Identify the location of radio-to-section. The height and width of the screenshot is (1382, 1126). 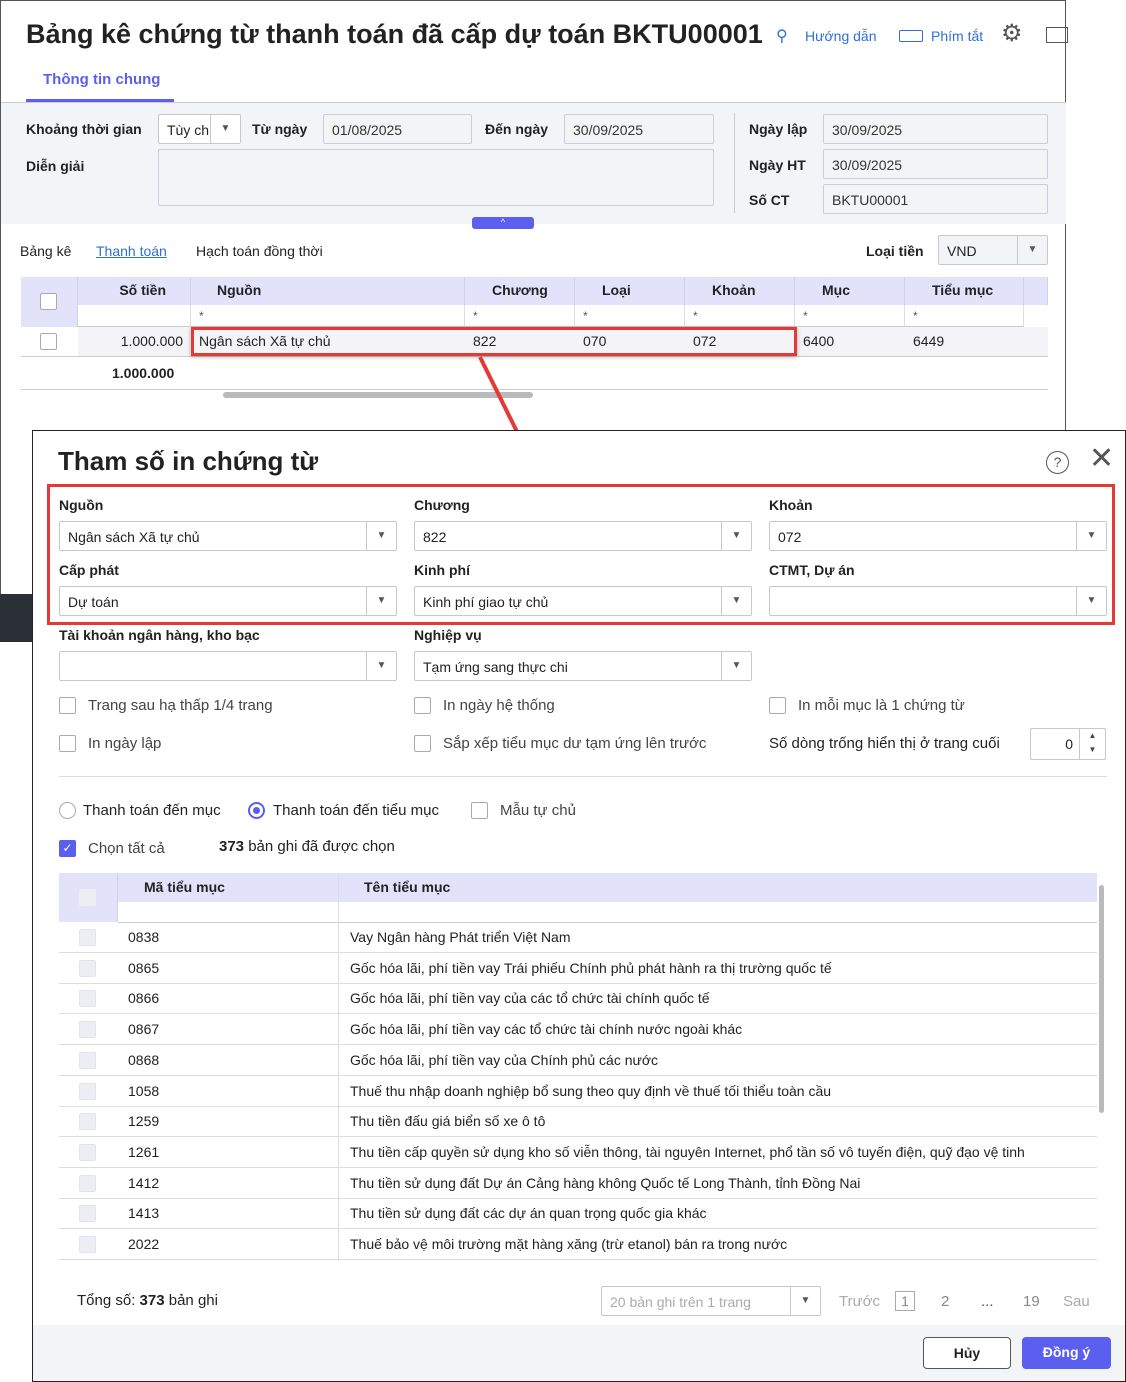
(67, 810).